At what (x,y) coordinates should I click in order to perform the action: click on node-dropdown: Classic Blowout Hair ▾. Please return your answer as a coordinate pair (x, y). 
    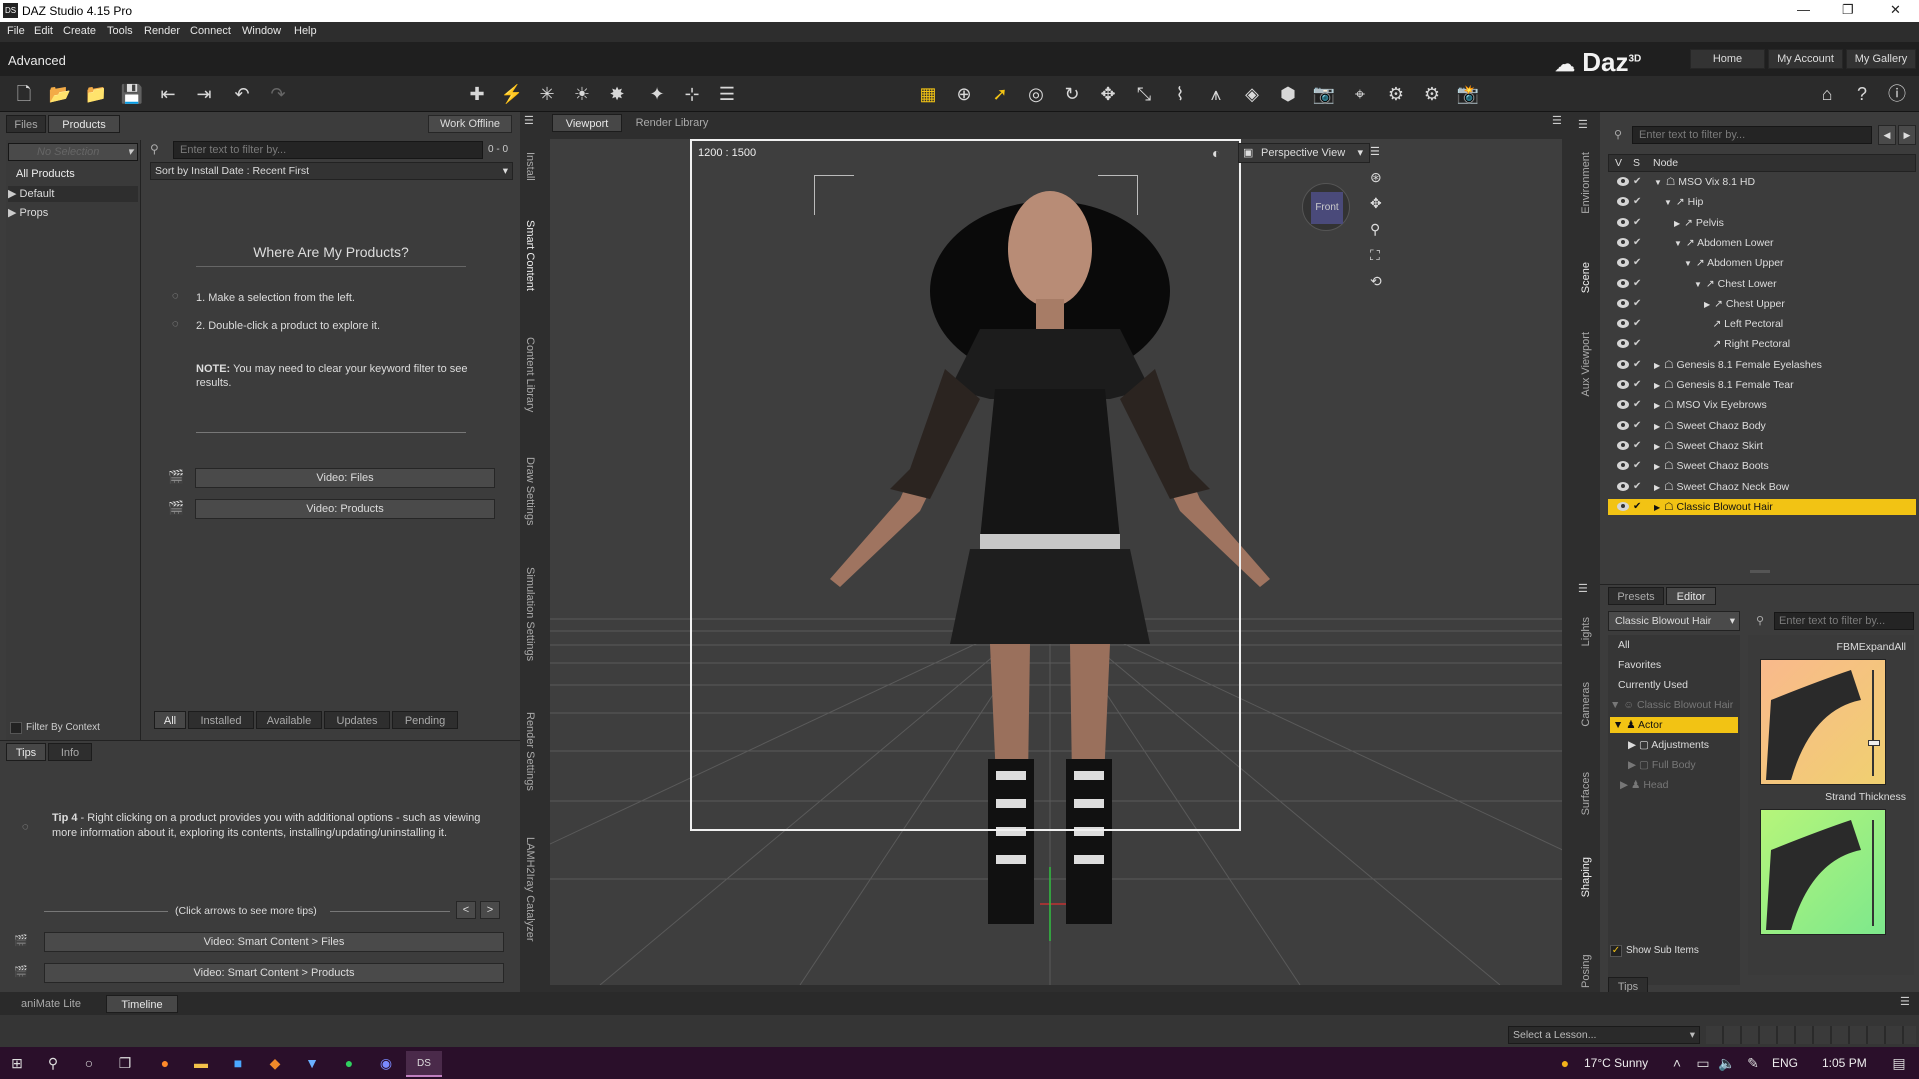
    Looking at the image, I should click on (1674, 621).